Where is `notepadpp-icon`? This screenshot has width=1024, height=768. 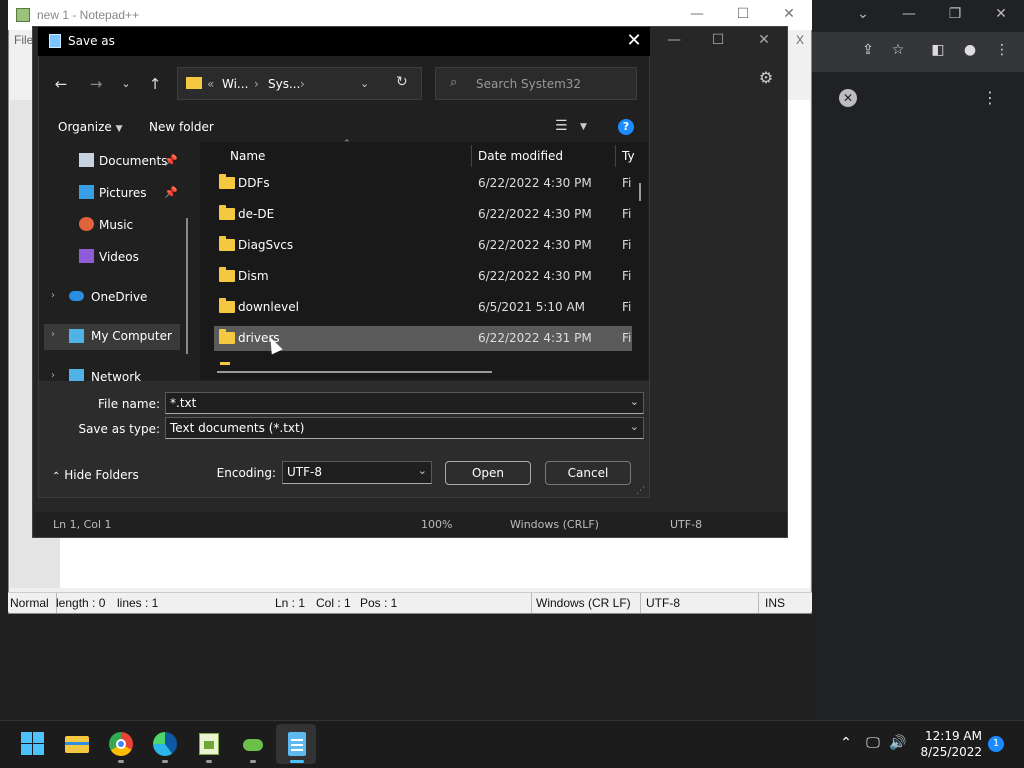 notepadpp-icon is located at coordinates (209, 744).